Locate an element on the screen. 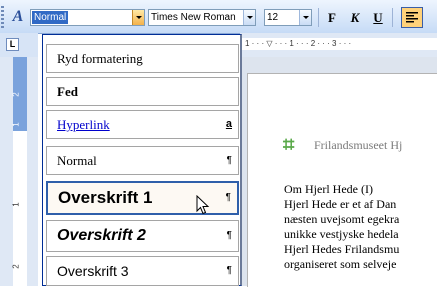 Image resolution: width=437 pixels, height=287 pixels. style-item-normal: Normal ¶ is located at coordinates (142, 160).